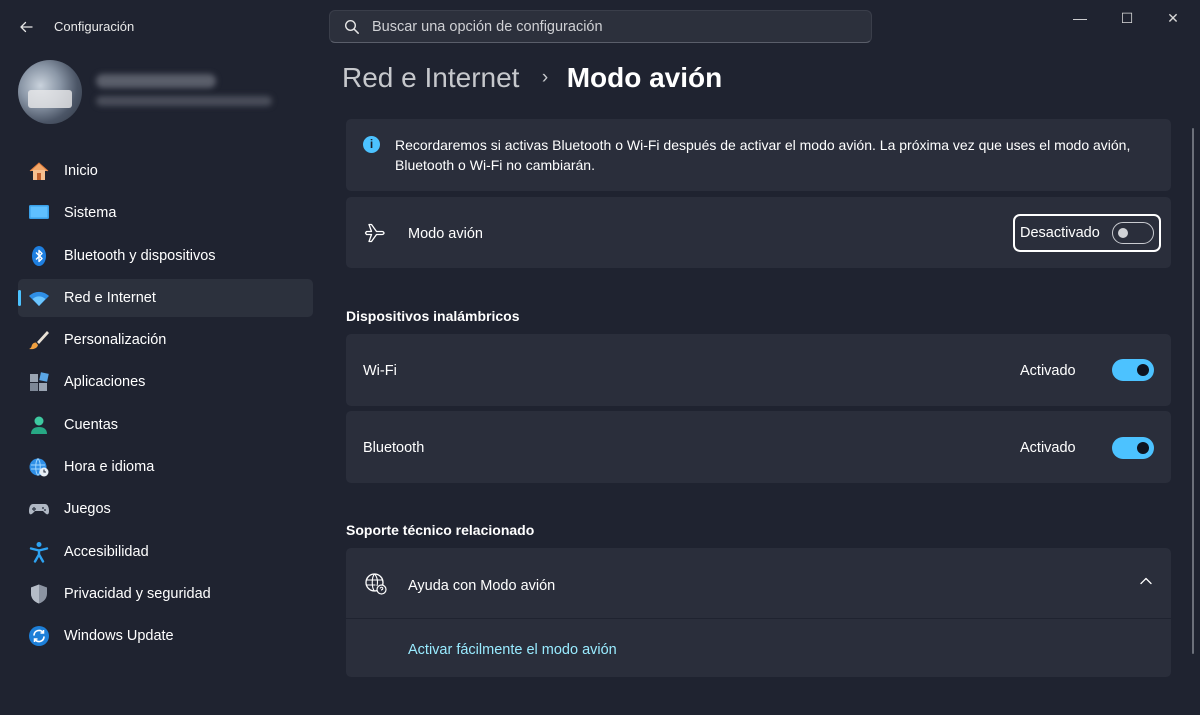  I want to click on divider, so click(758, 618).